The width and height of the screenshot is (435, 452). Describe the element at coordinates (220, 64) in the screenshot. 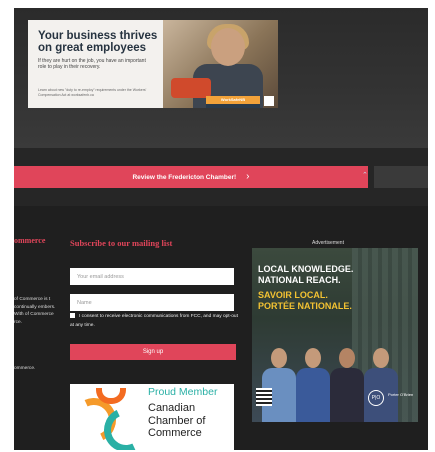

I see `ad-photo` at that location.